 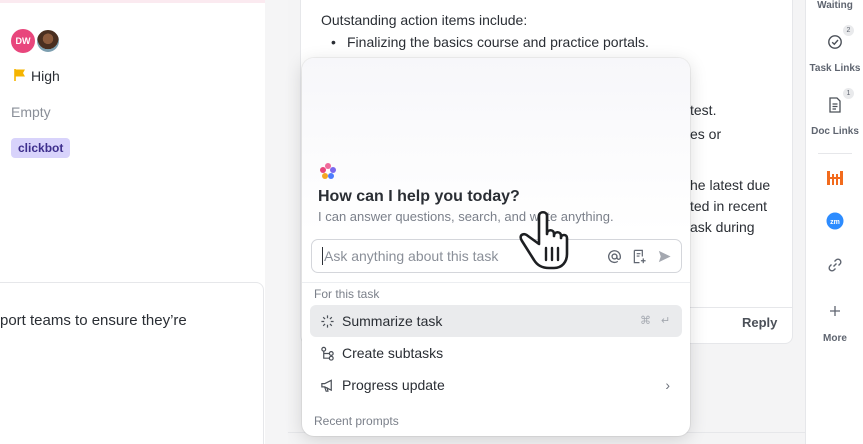 I want to click on popup-divider, so click(x=496, y=282).